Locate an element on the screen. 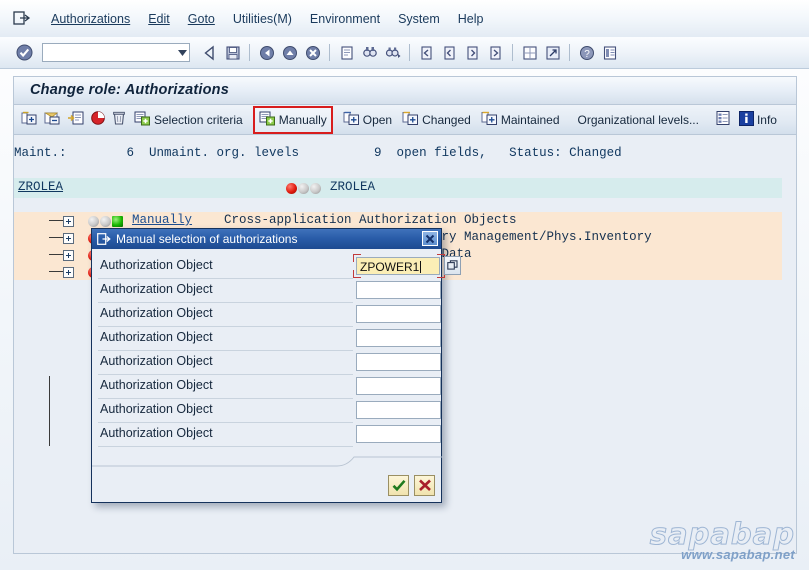 The image size is (809, 570). app-button-label: Maintained is located at coordinates (530, 119).